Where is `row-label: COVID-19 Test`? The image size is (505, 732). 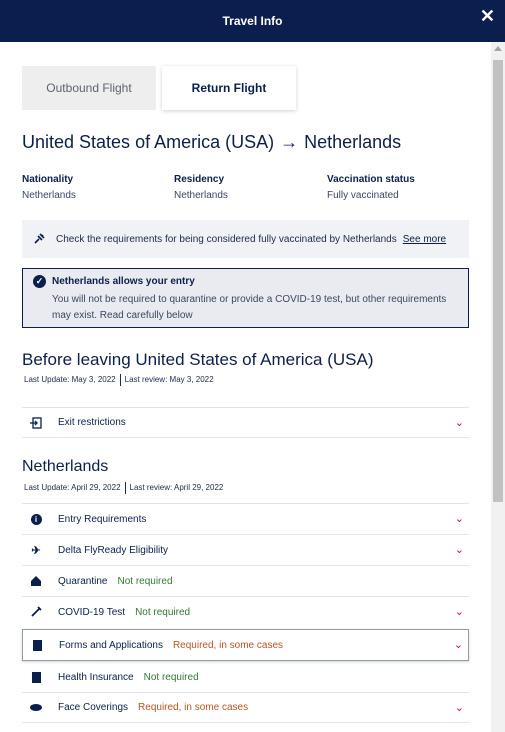 row-label: COVID-19 Test is located at coordinates (92, 612).